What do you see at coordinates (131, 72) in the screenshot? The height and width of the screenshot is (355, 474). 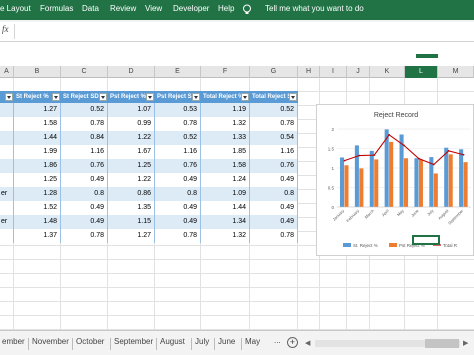 I see `column-header-d: D` at bounding box center [131, 72].